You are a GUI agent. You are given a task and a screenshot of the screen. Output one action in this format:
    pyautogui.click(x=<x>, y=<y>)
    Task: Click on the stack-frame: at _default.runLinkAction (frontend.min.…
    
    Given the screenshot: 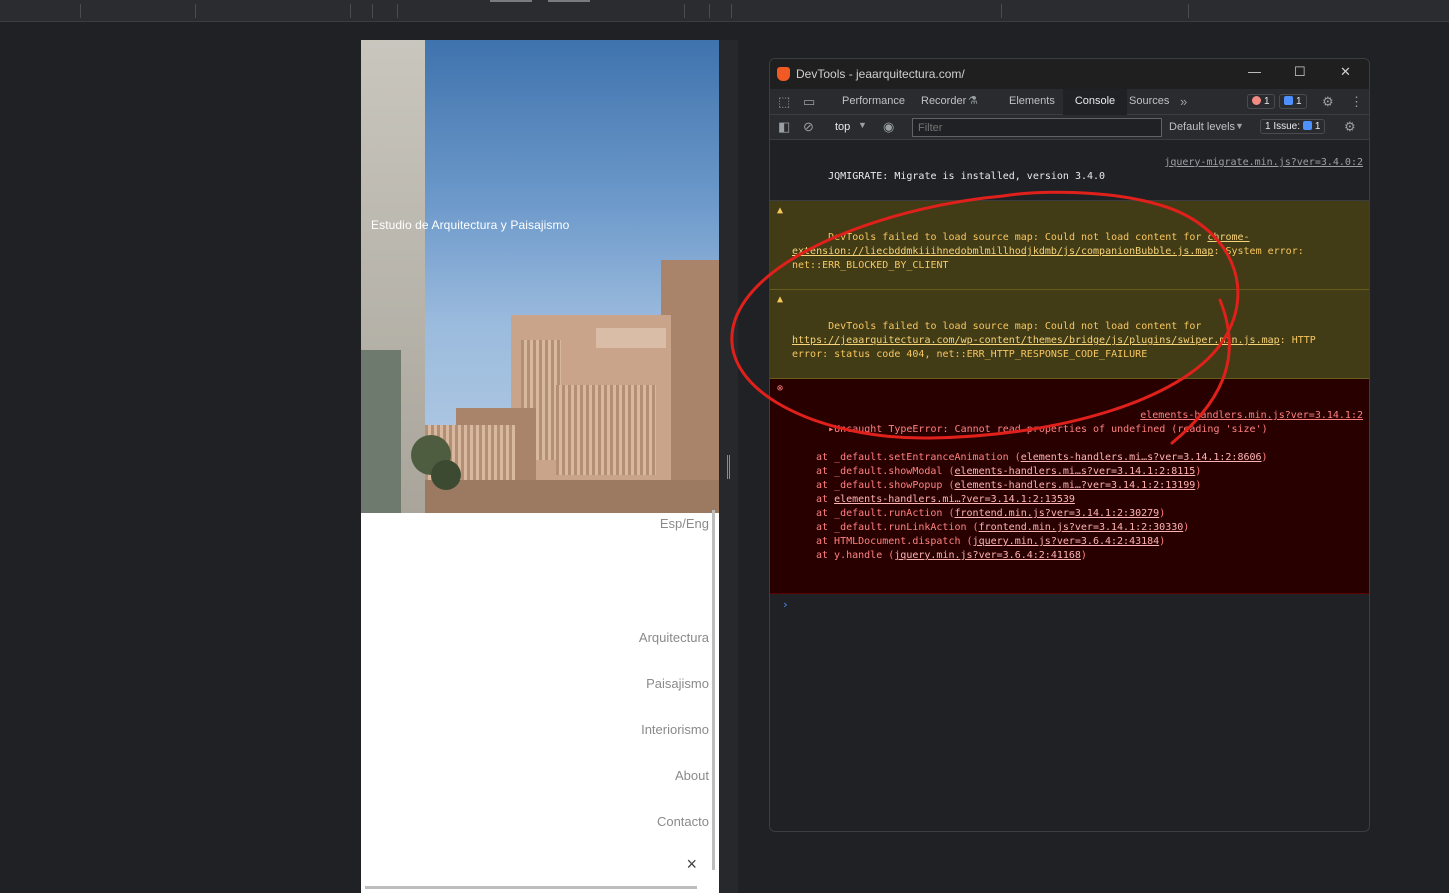 What is the action you would take?
    pyautogui.click(x=1067, y=528)
    